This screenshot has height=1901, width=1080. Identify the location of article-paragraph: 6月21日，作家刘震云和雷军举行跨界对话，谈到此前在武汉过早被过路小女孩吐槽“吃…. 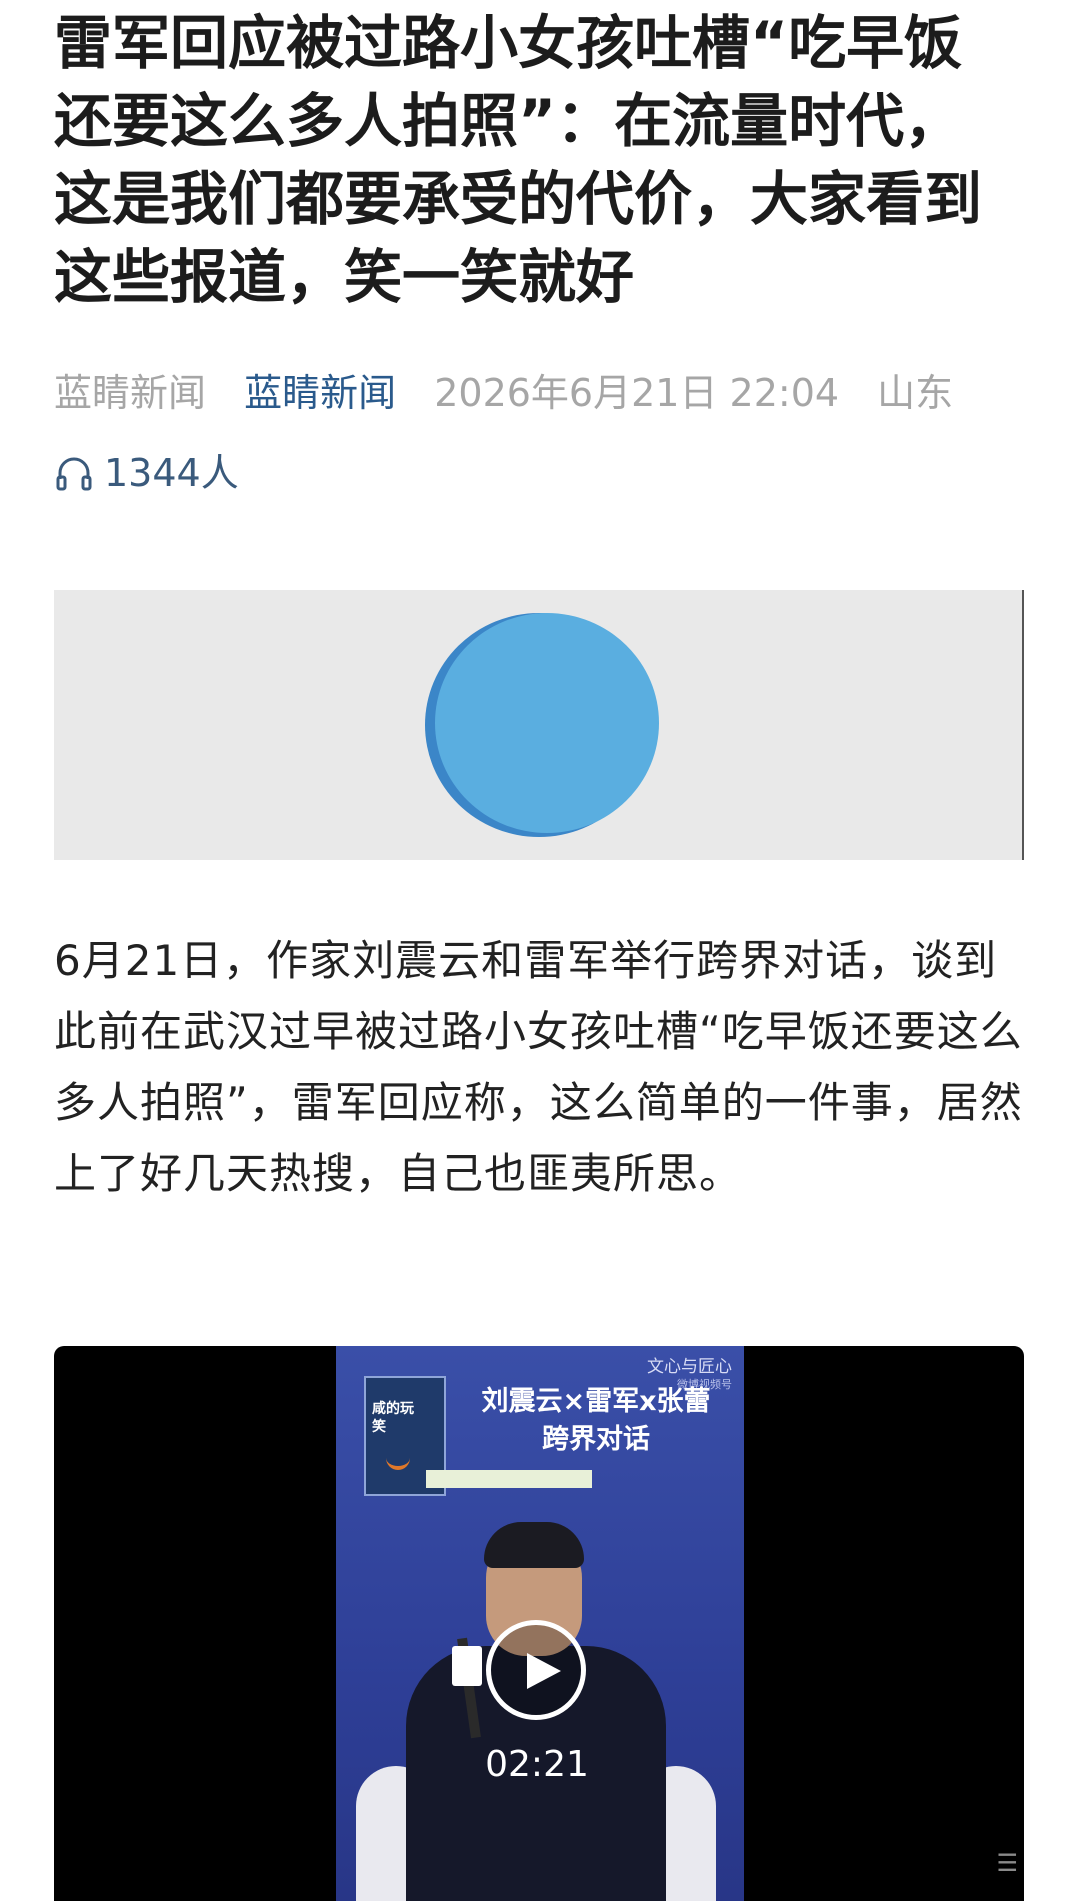
(538, 1067).